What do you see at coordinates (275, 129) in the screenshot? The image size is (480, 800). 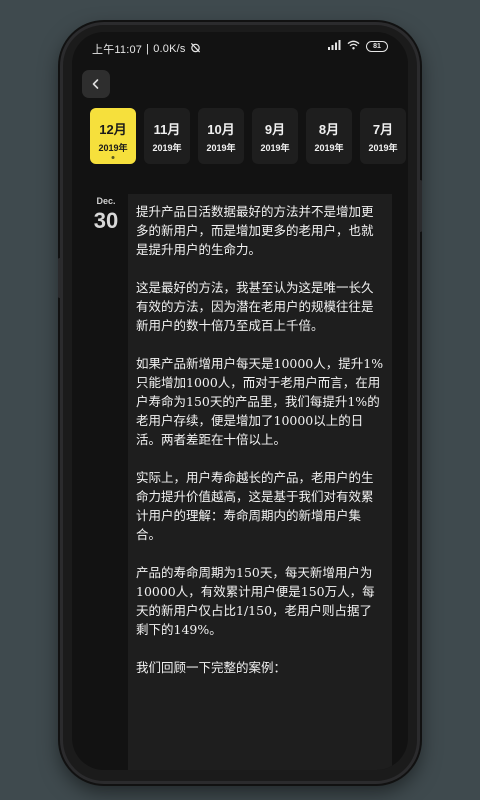 I see `month-label: 9月` at bounding box center [275, 129].